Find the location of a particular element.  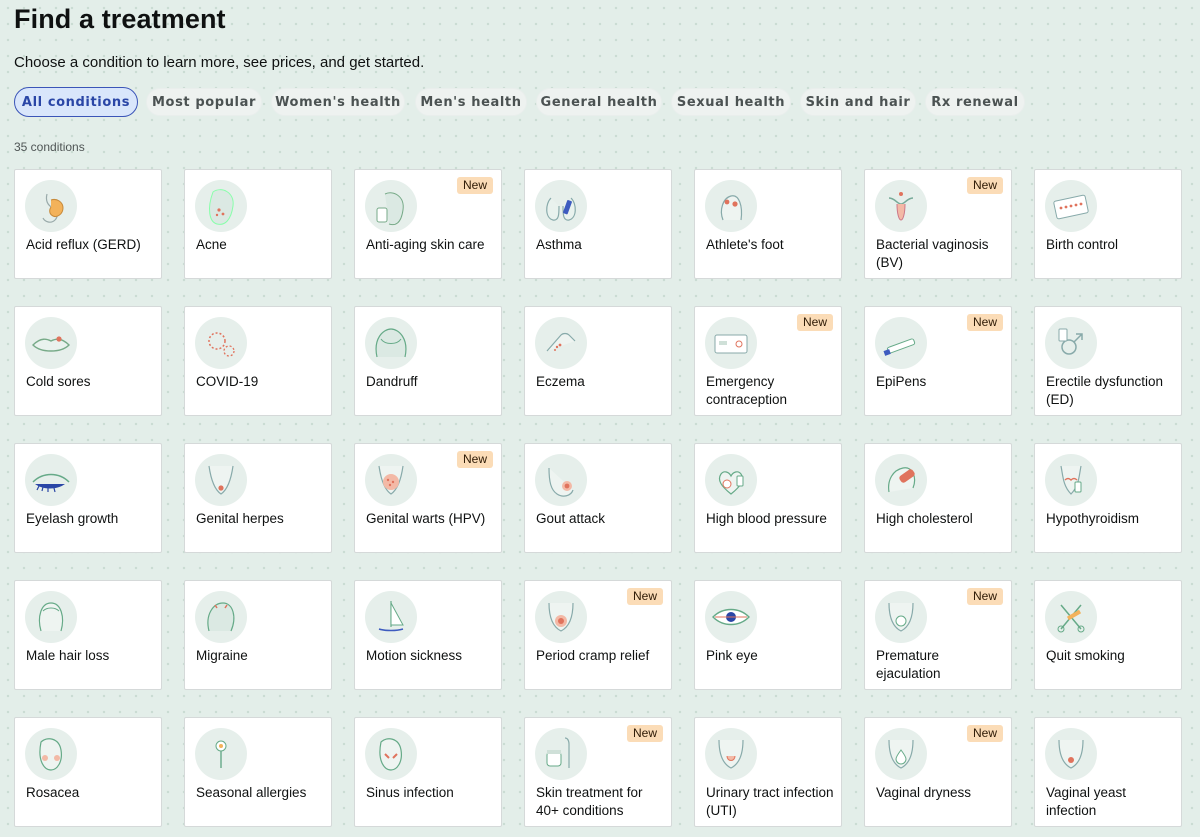

condition-label: Migraine is located at coordinates (222, 655).